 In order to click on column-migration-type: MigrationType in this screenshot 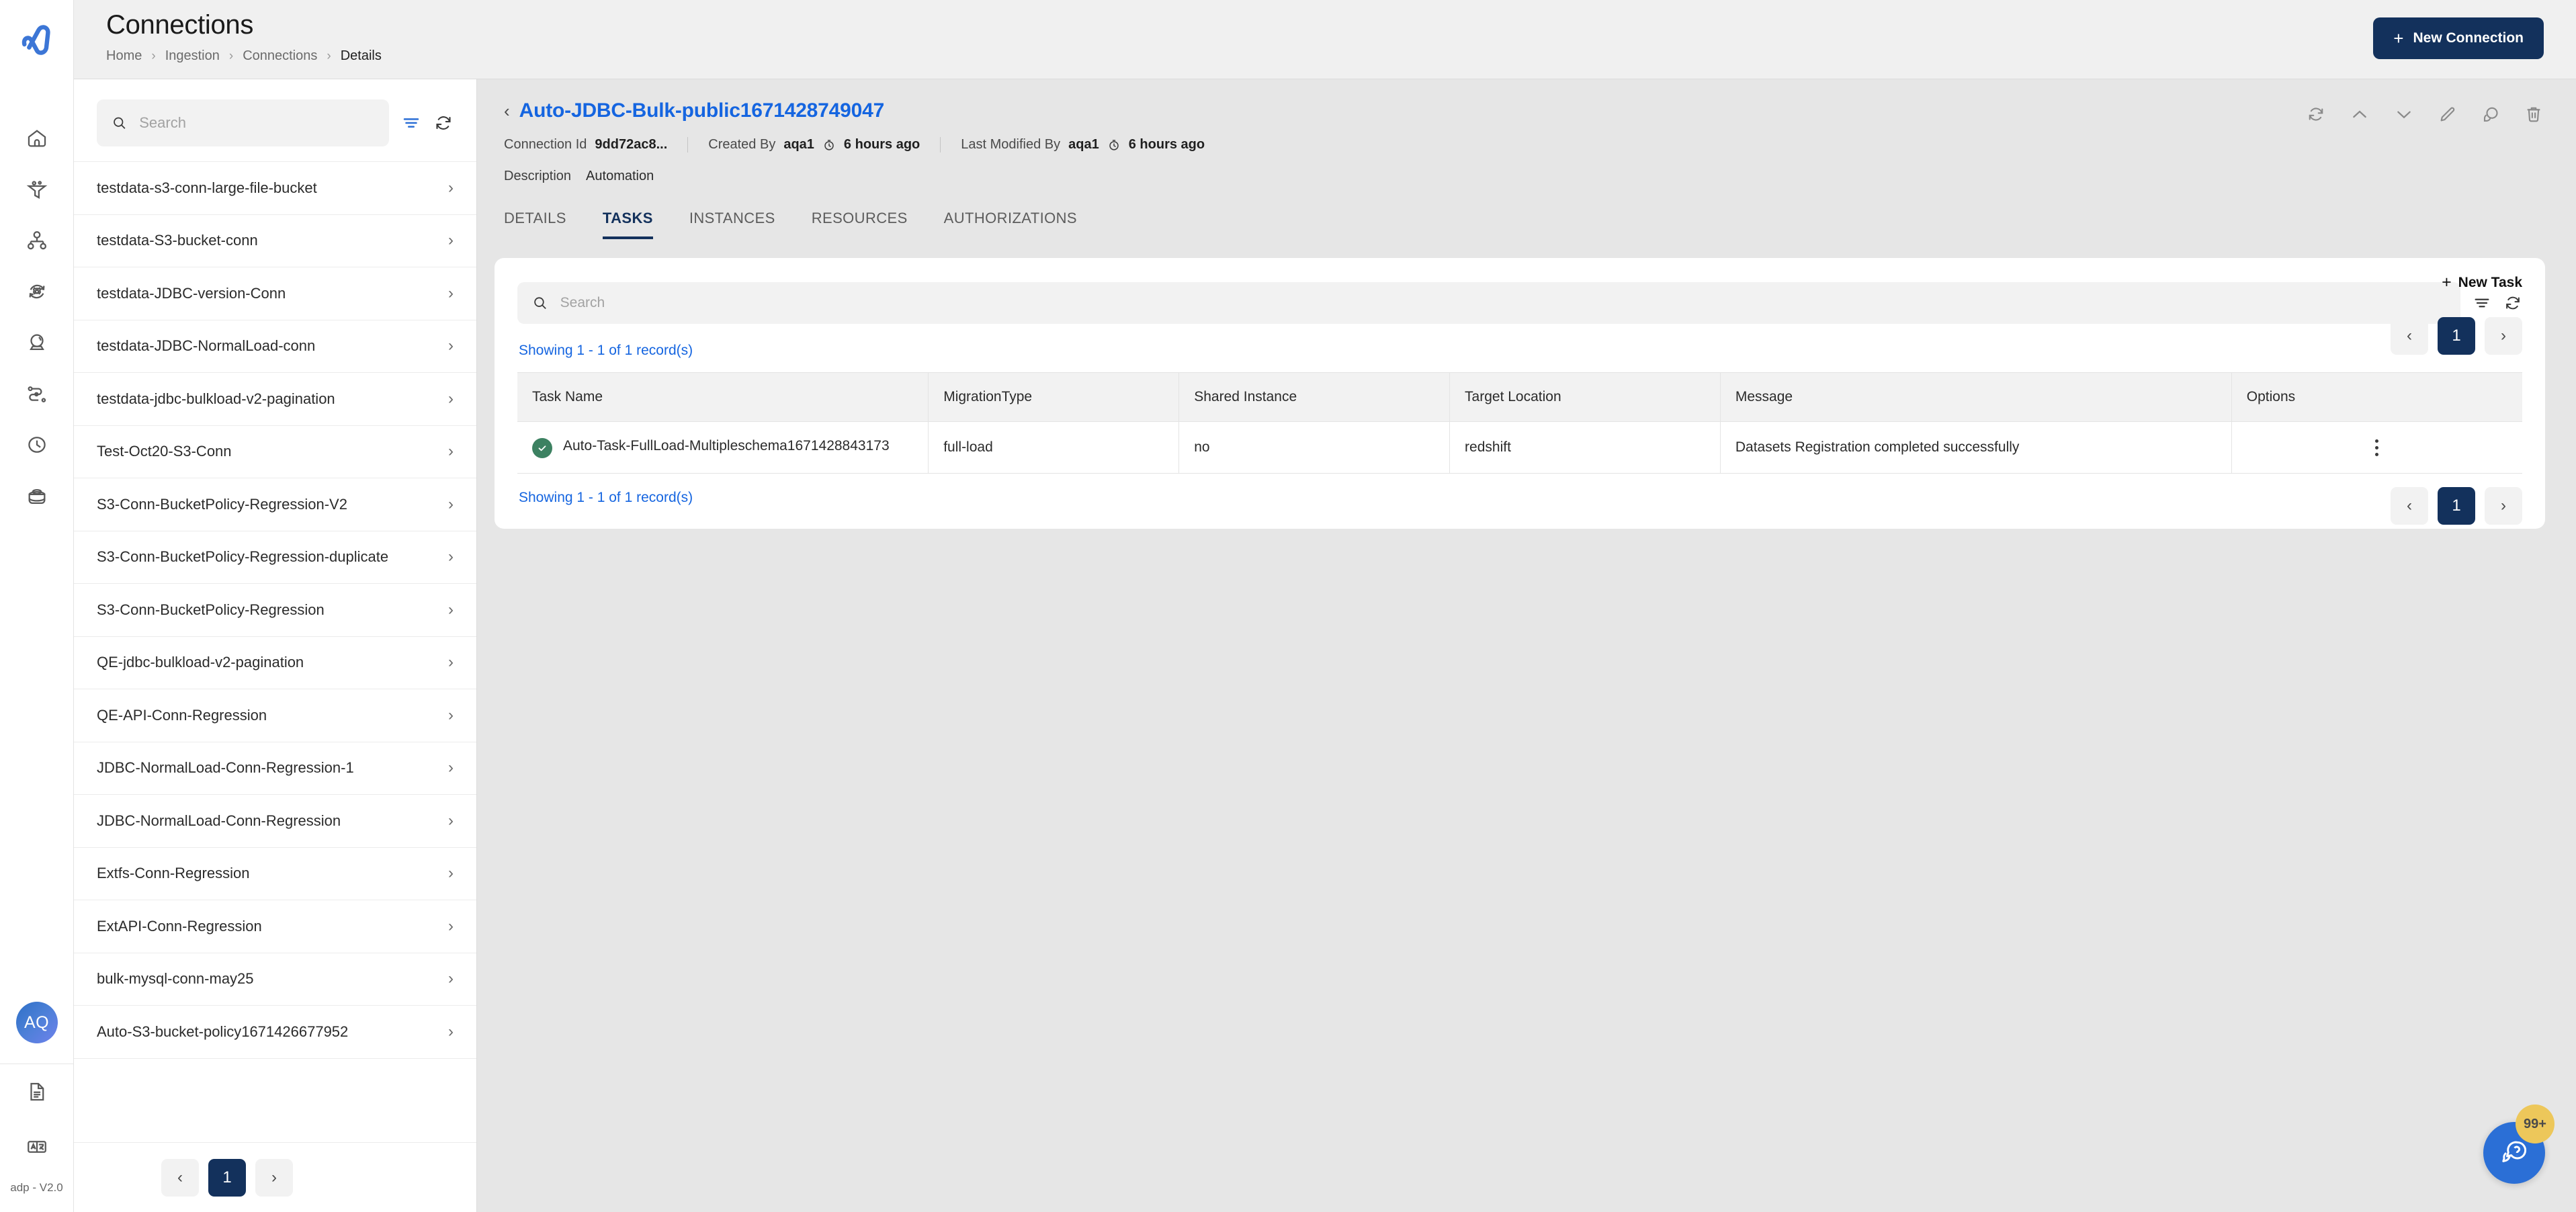, I will do `click(1054, 397)`.